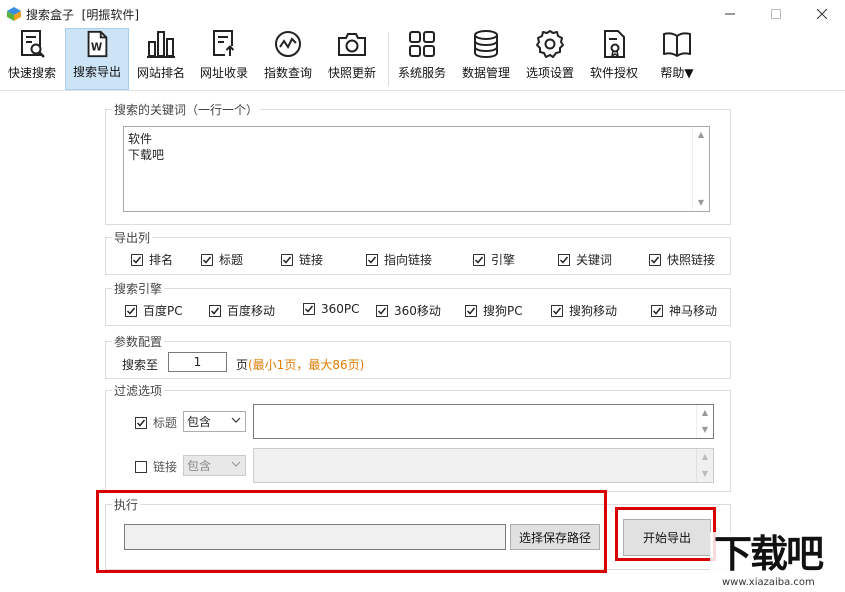 The width and height of the screenshot is (845, 592). Describe the element at coordinates (156, 422) in the screenshot. I see `filter-title-checkbox: 标题` at that location.